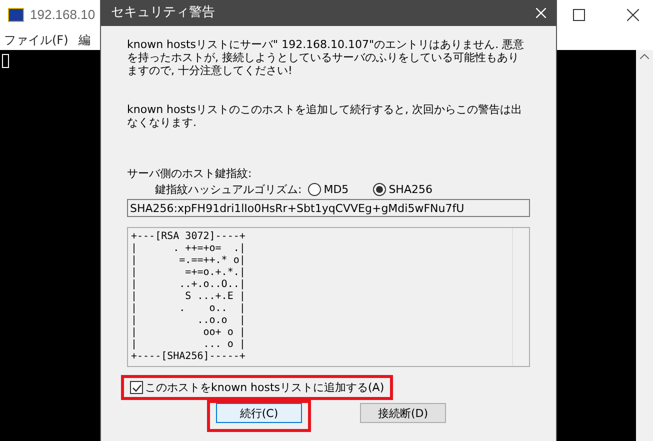 The width and height of the screenshot is (653, 441). I want to click on fingerprint-field: SHA256:xpFH91dri1lIo0HsRr+Sbt1yqCVVEg+gMdi5wFNu7fU, so click(328, 208).